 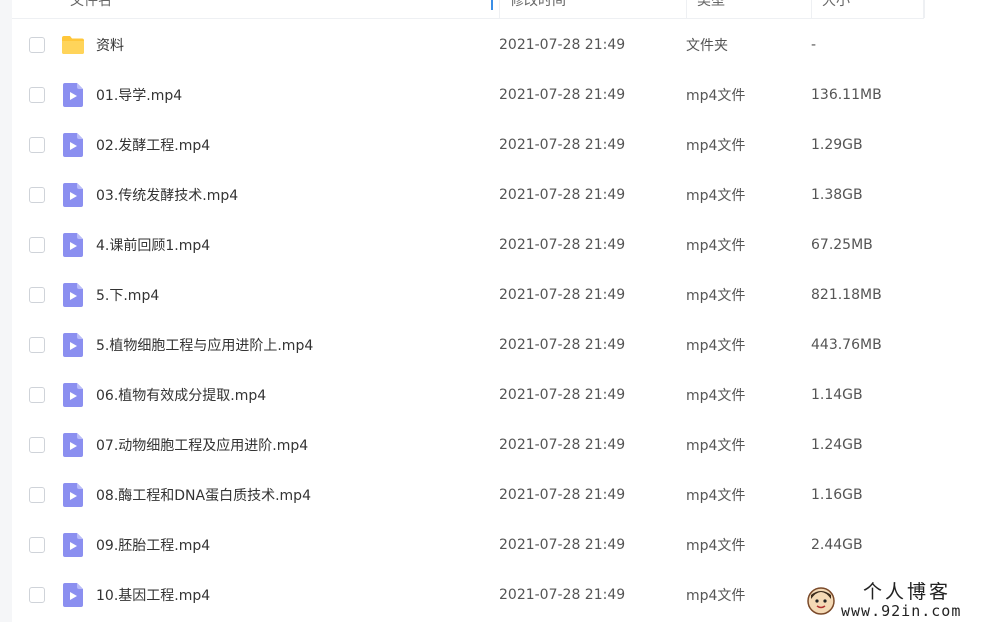 What do you see at coordinates (280, 9) in the screenshot?
I see `column-header-name: 文件名` at bounding box center [280, 9].